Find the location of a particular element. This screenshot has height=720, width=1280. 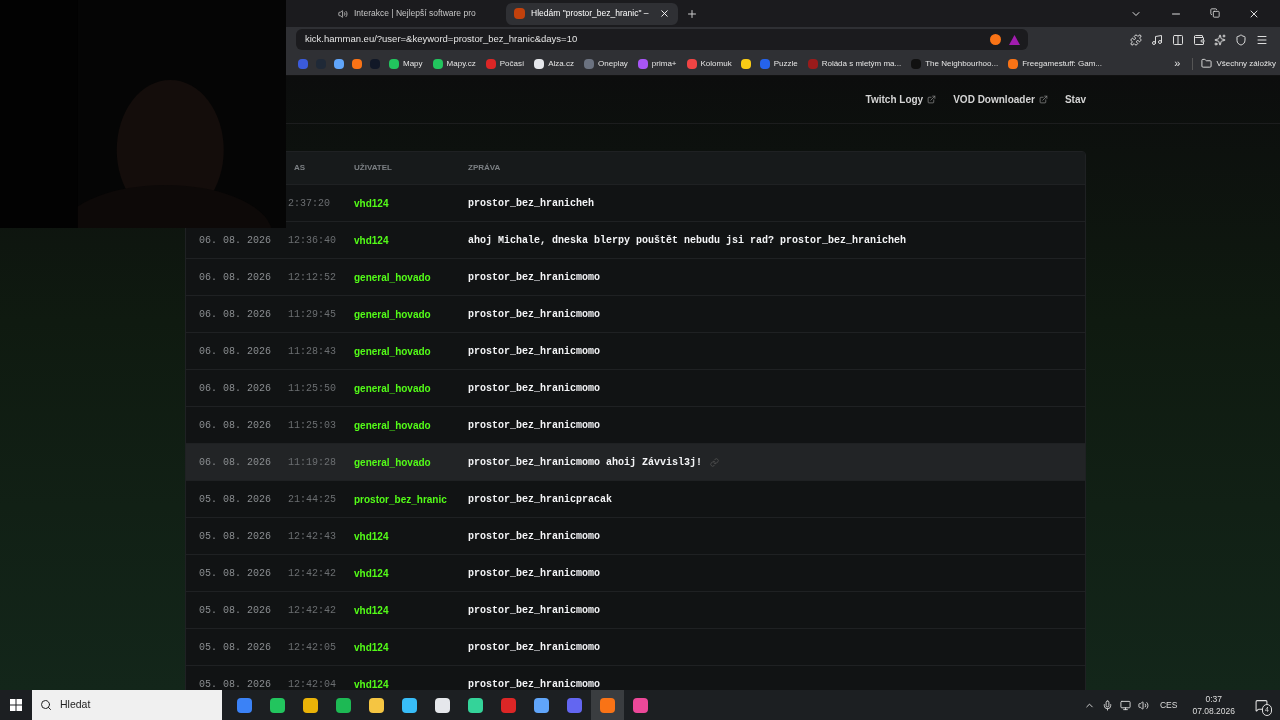

bookmark: prima+ is located at coordinates (657, 63).